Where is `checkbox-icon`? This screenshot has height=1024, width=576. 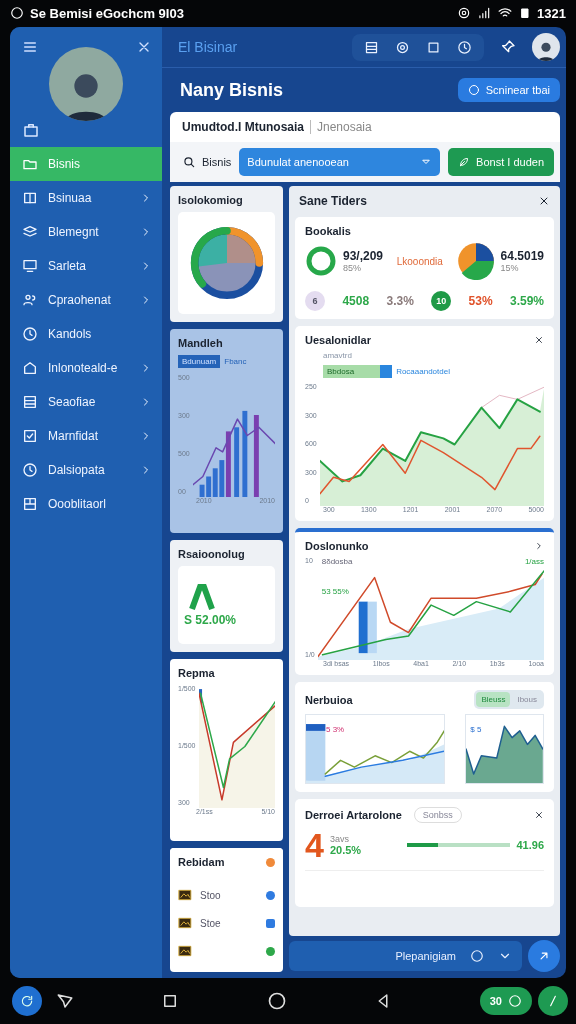 checkbox-icon is located at coordinates (30, 436).